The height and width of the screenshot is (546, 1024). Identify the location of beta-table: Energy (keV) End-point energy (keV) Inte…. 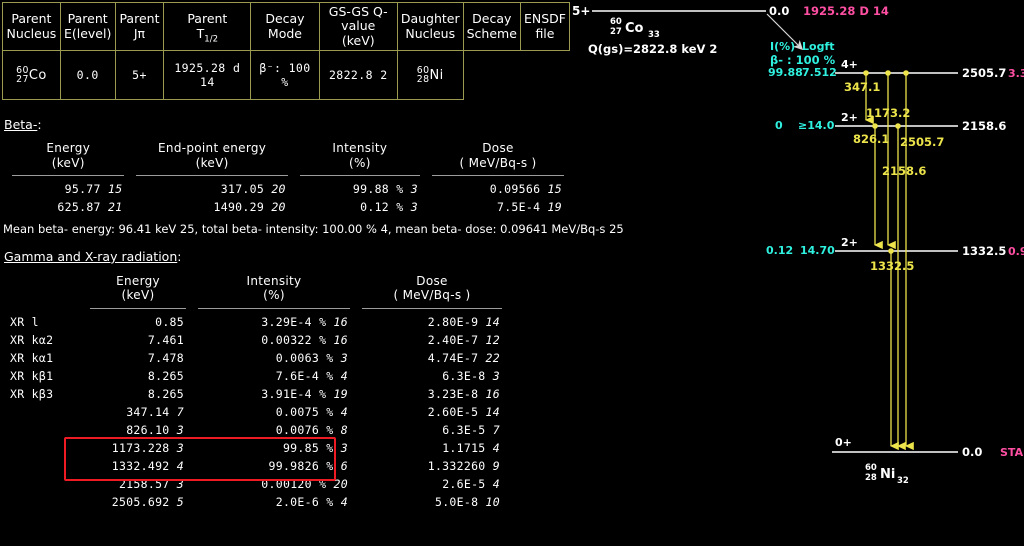
(288, 178).